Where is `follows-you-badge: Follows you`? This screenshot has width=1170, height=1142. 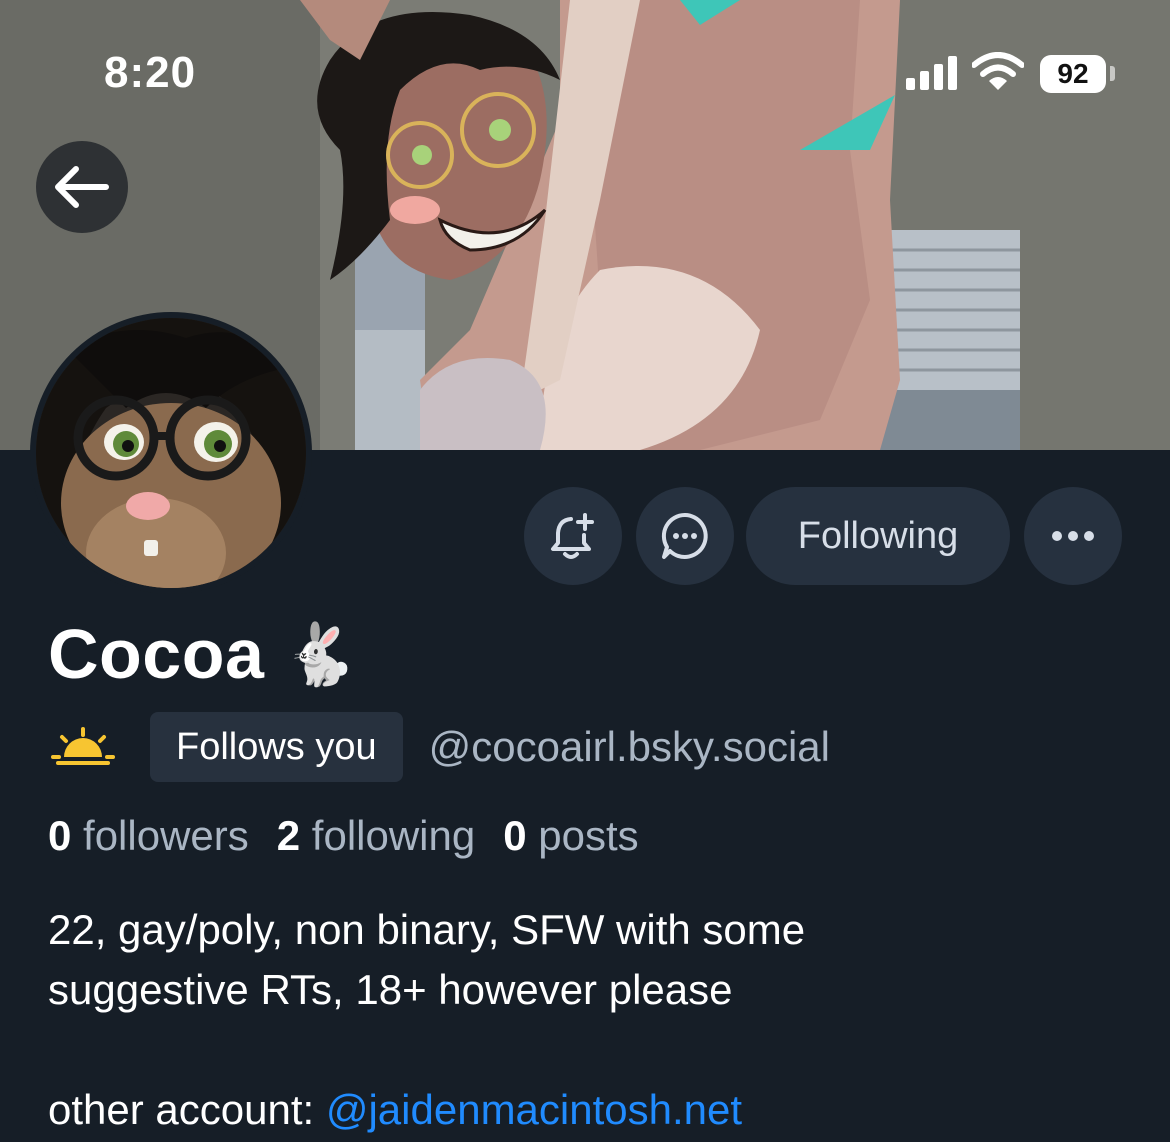 follows-you-badge: Follows you is located at coordinates (276, 747).